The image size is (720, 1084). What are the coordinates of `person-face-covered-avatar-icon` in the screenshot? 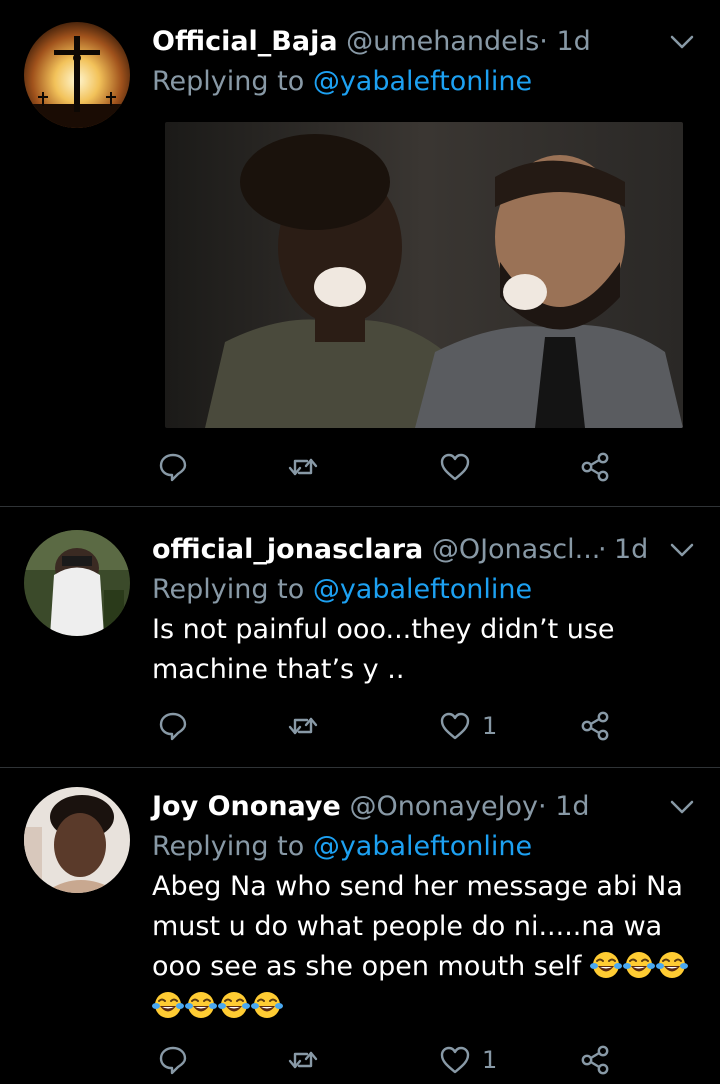 It's located at (77, 583).